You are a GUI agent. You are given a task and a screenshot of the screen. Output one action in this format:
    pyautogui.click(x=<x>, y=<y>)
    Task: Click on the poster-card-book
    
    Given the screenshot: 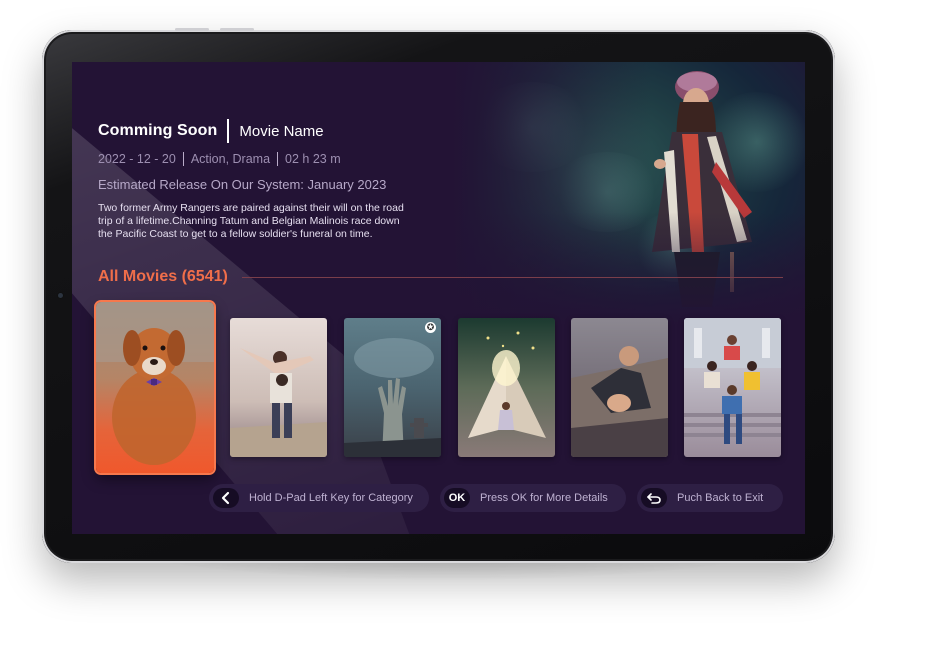 What is the action you would take?
    pyautogui.click(x=506, y=387)
    